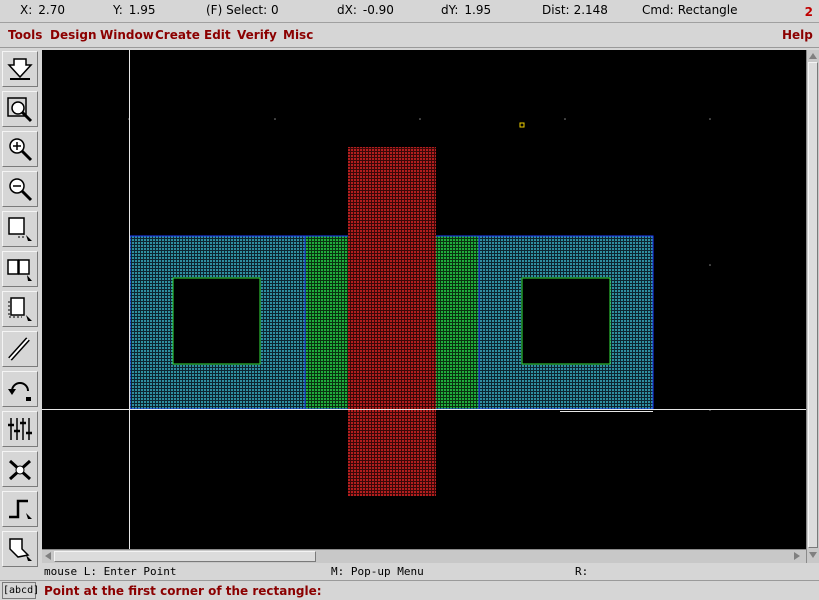  What do you see at coordinates (575, 10) in the screenshot?
I see `distance: Dist: 2.148` at bounding box center [575, 10].